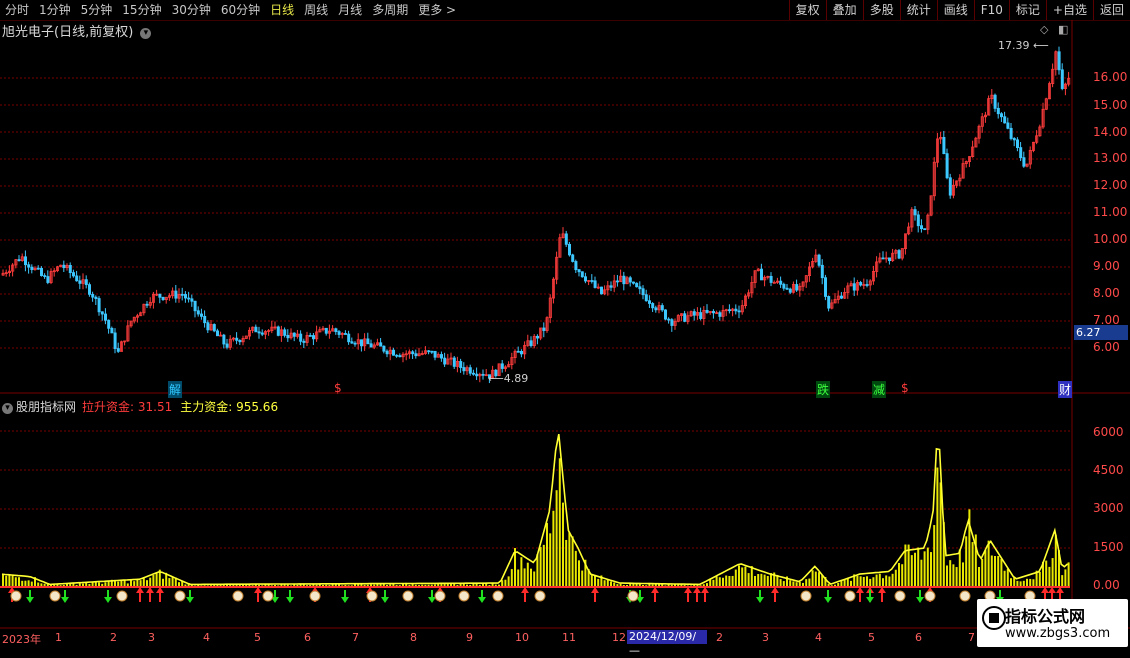 Image resolution: width=1130 pixels, height=658 pixels. I want to click on event-marker: 解, so click(175, 389).